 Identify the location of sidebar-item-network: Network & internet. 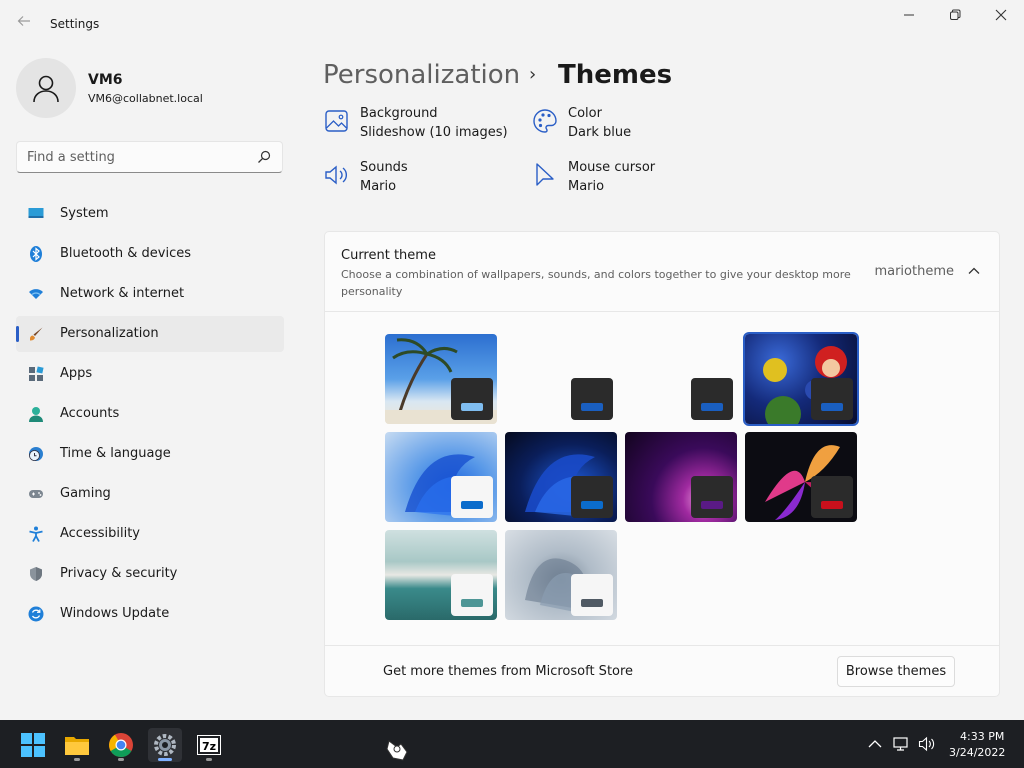
(150, 294).